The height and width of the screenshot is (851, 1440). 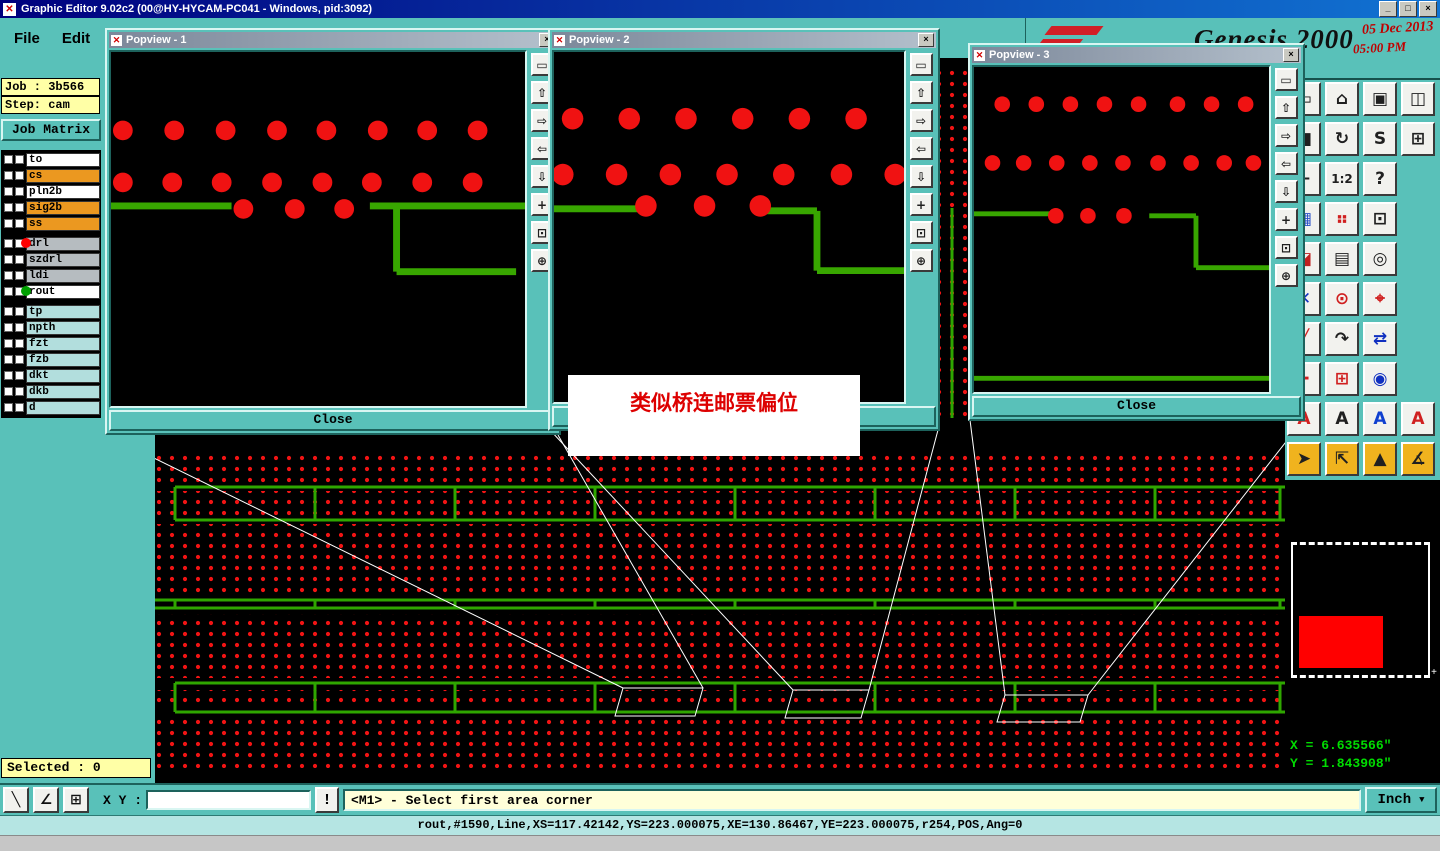 I want to click on layer-row-drl: drl, so click(x=51, y=243).